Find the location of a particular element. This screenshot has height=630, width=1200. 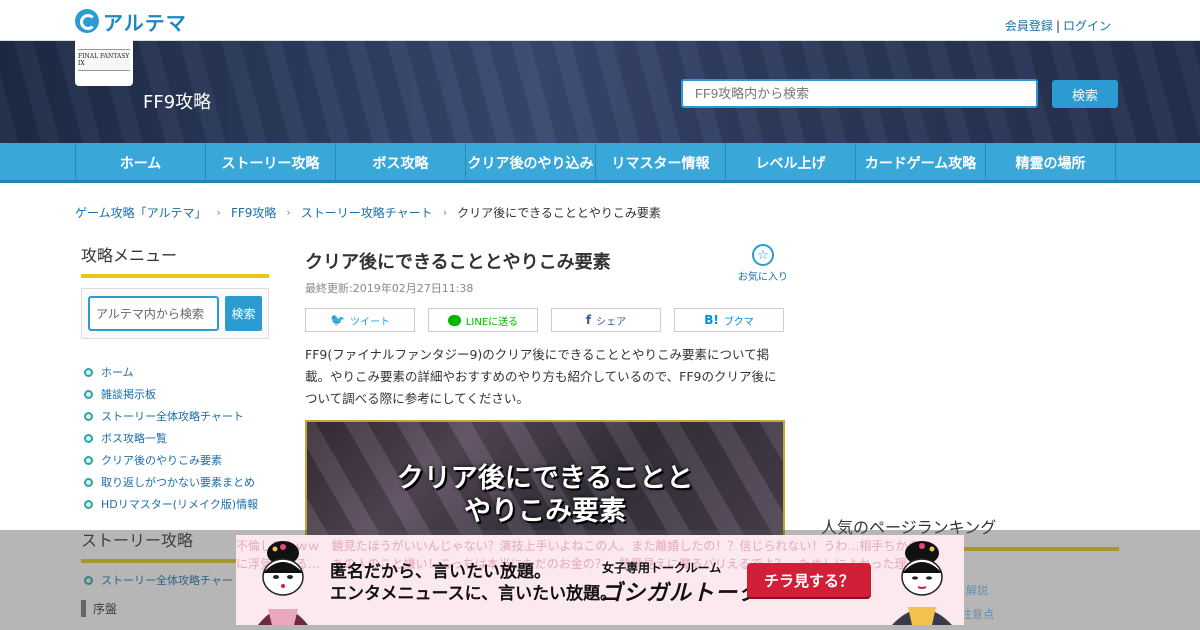

facebook-share-button: f シェア is located at coordinates (606, 320).